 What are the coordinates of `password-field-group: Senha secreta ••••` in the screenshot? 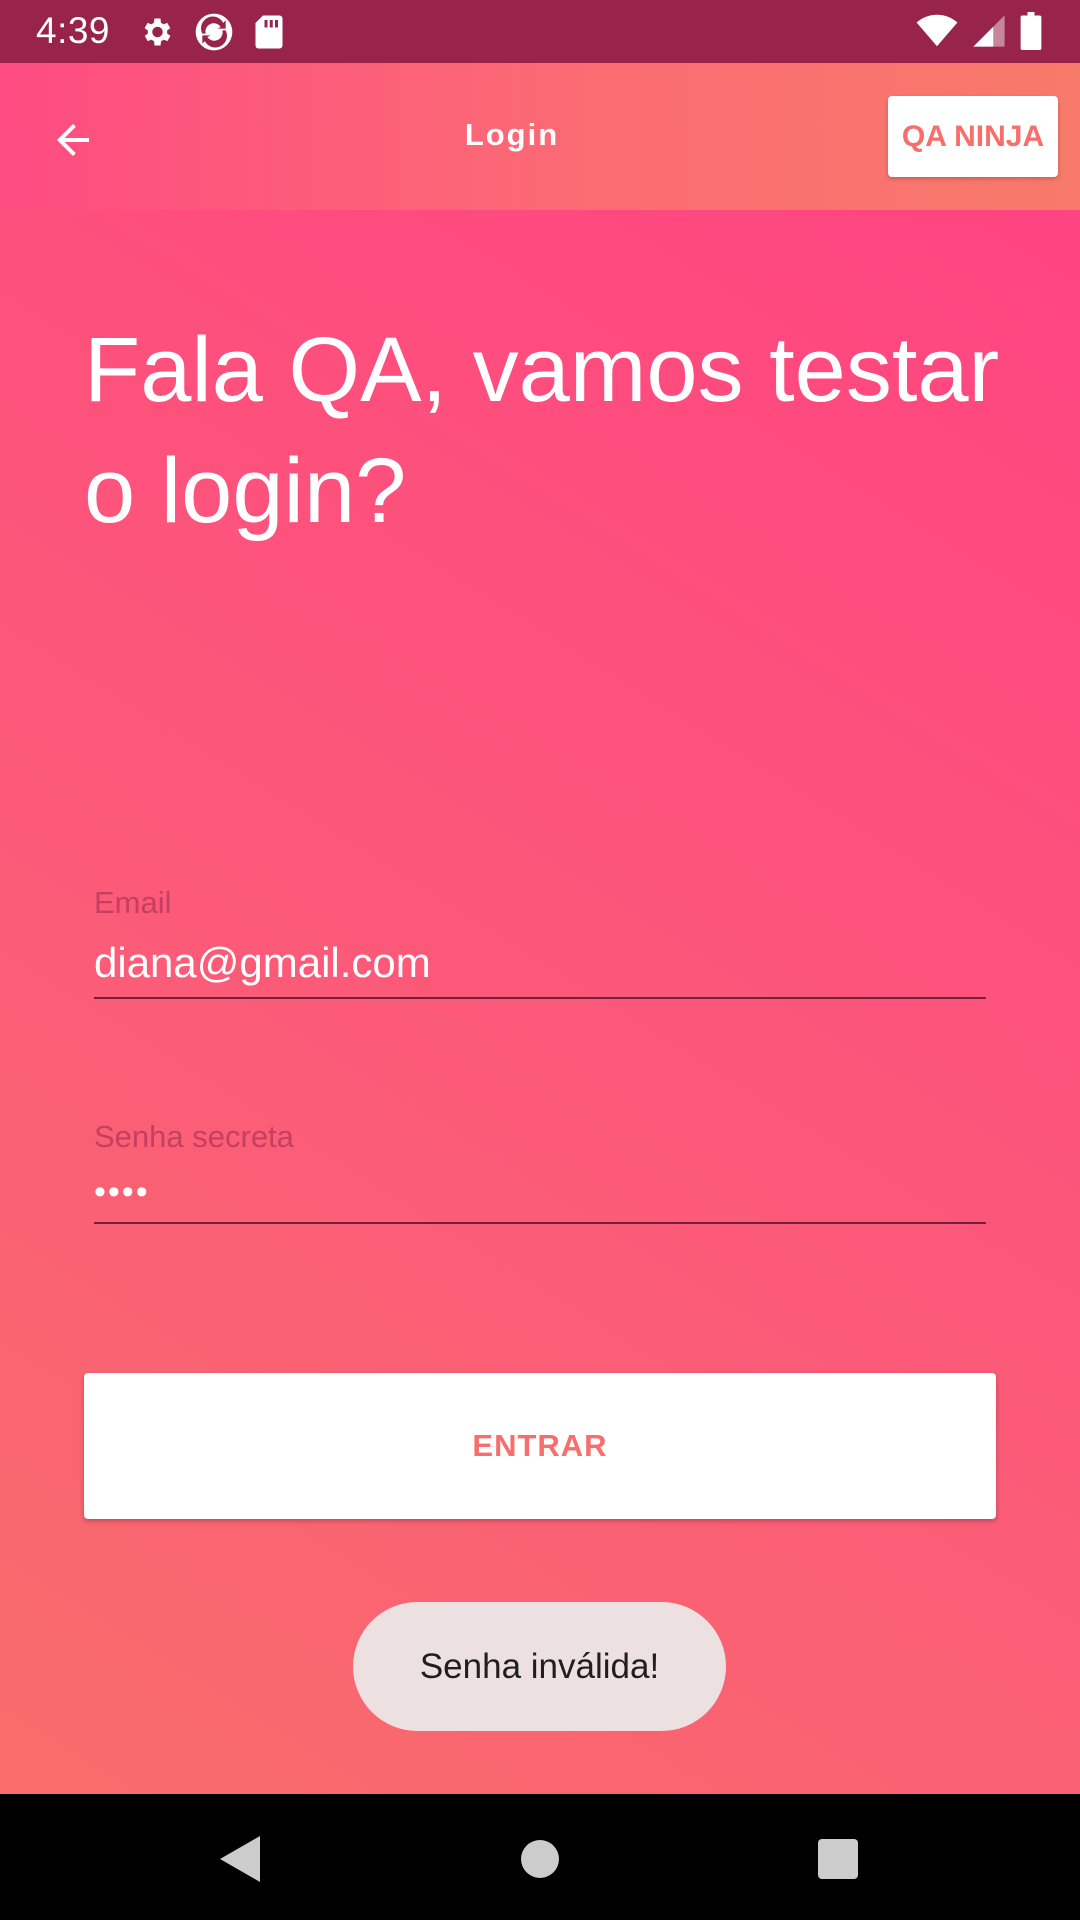 It's located at (540, 1171).